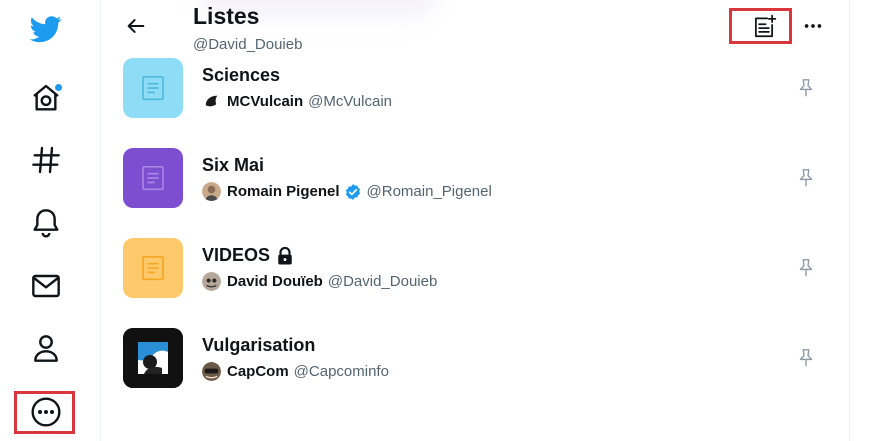  I want to click on more-menu-highlight, so click(44, 412).